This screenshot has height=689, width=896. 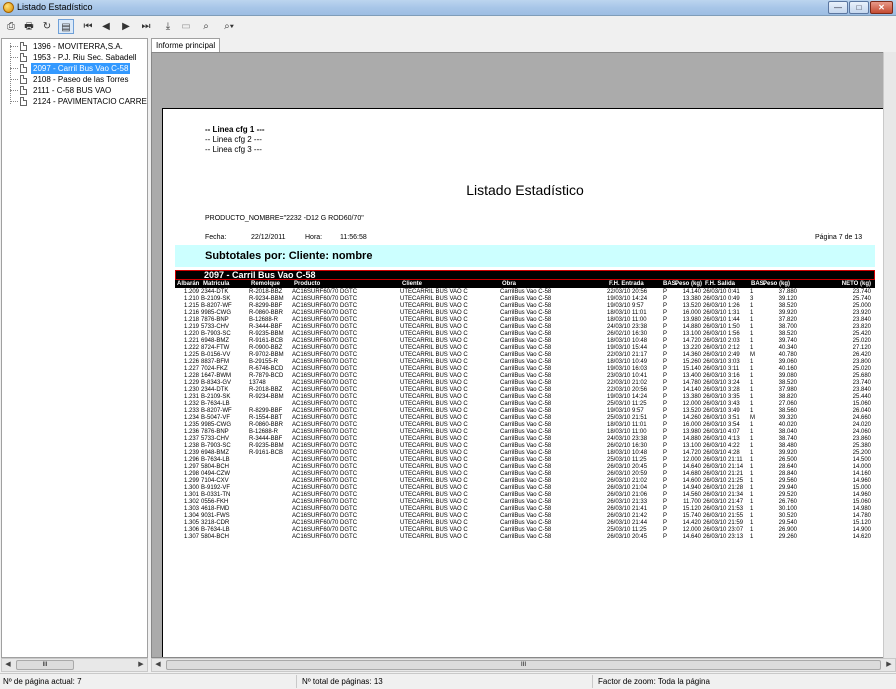 I want to click on export-icon: ⤓, so click(x=168, y=26).